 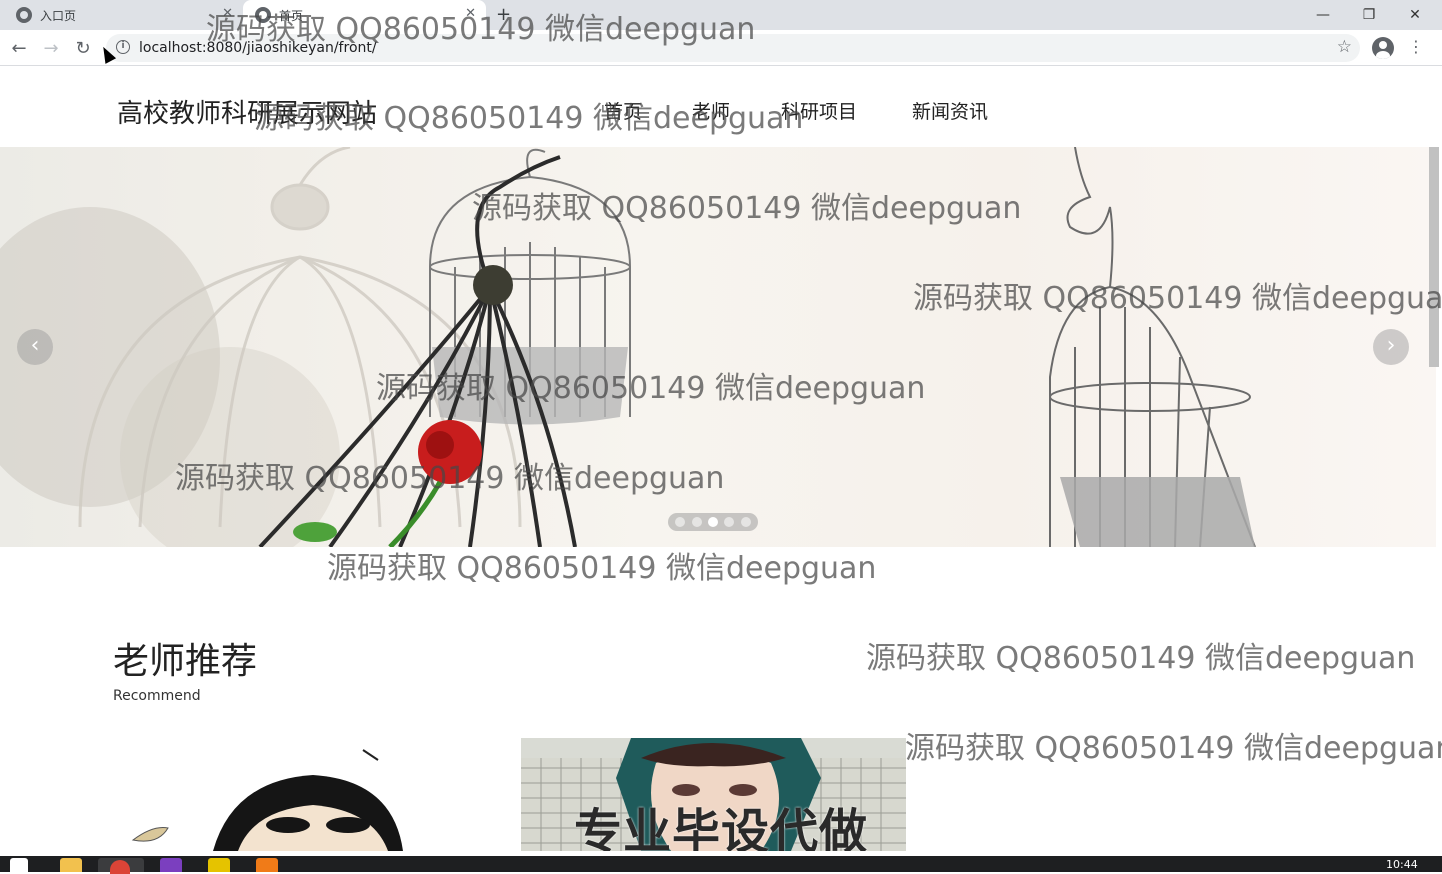 What do you see at coordinates (721, 865) in the screenshot?
I see `os-taskbar: 10:44` at bounding box center [721, 865].